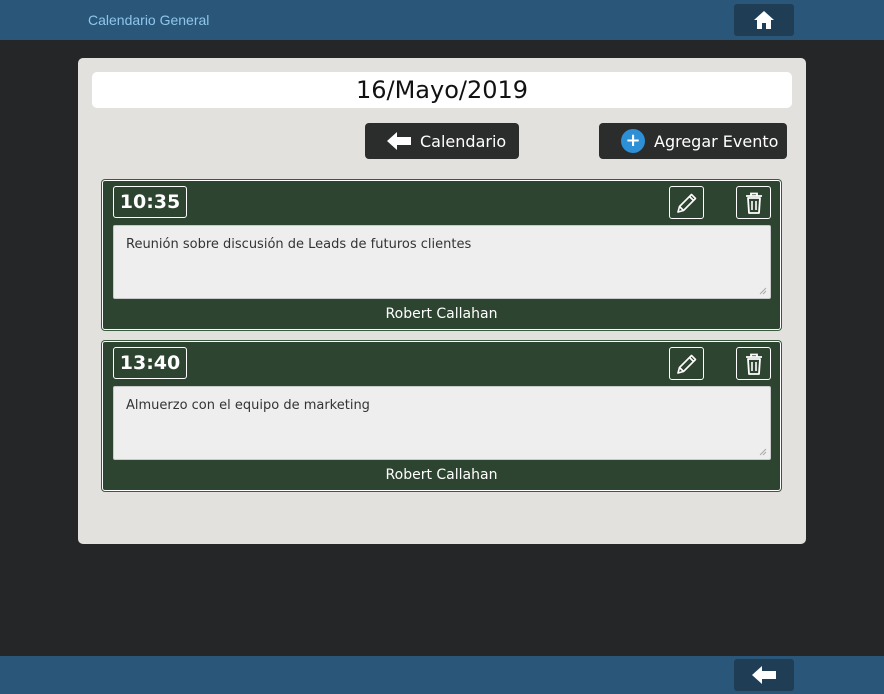  What do you see at coordinates (150, 363) in the screenshot?
I see `event-time: 13:40` at bounding box center [150, 363].